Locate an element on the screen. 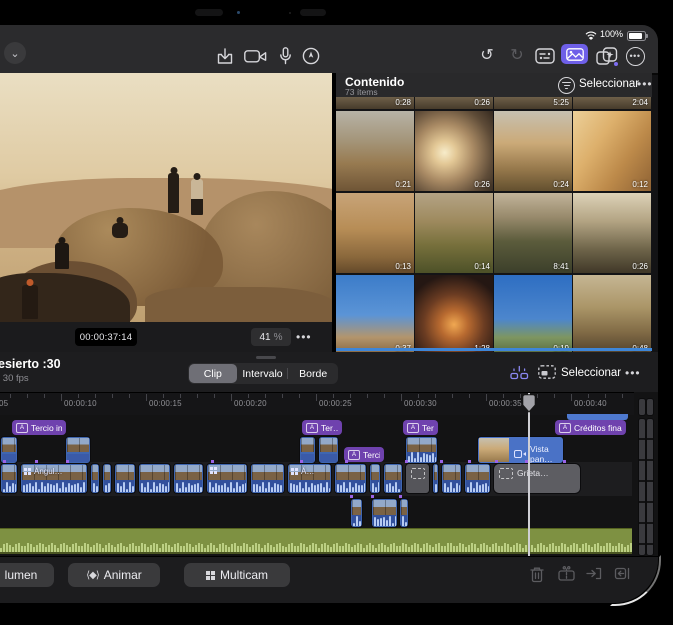  redo-button: ↻ is located at coordinates (517, 56).